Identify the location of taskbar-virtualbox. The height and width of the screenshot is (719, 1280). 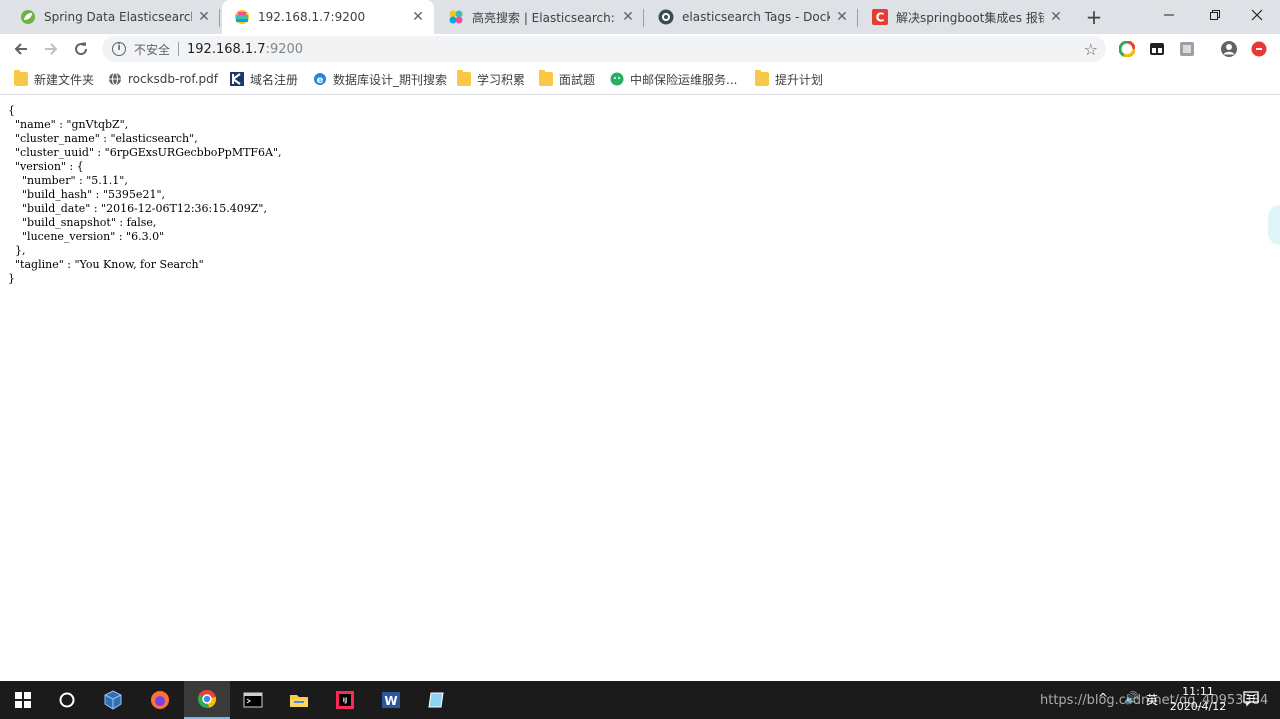
(113, 700).